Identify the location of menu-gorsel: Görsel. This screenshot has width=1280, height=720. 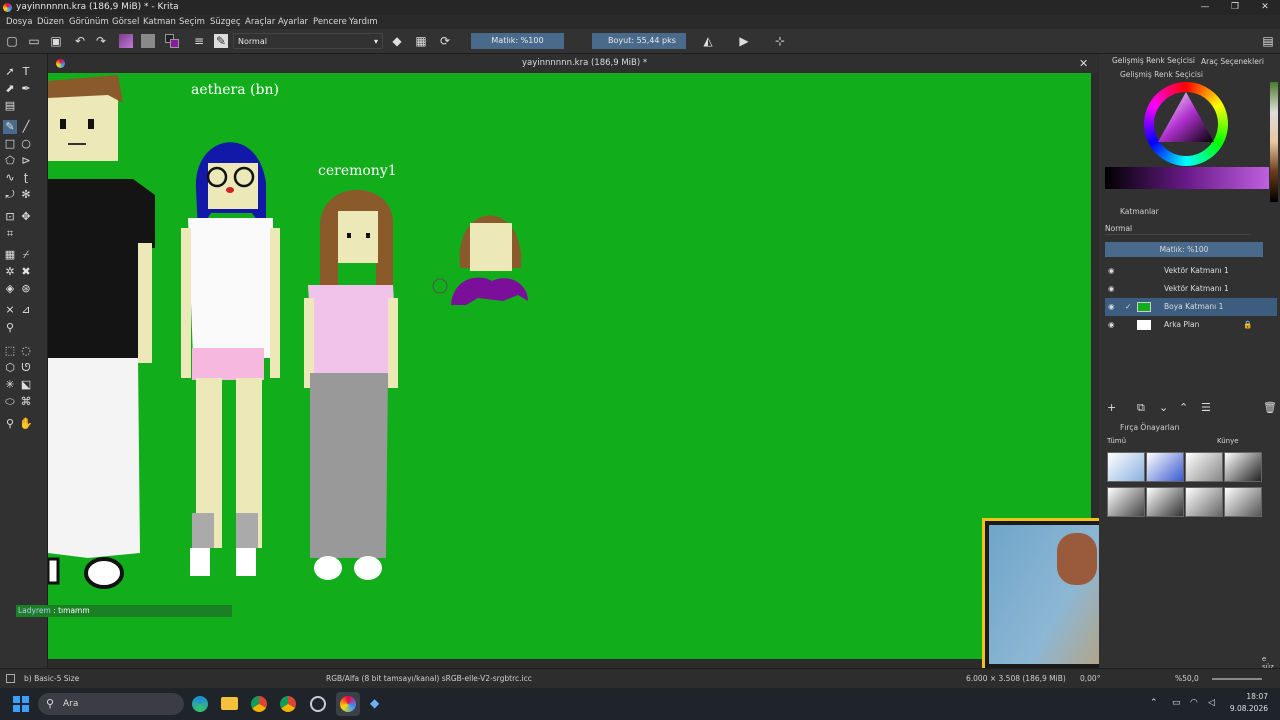
(125, 22).